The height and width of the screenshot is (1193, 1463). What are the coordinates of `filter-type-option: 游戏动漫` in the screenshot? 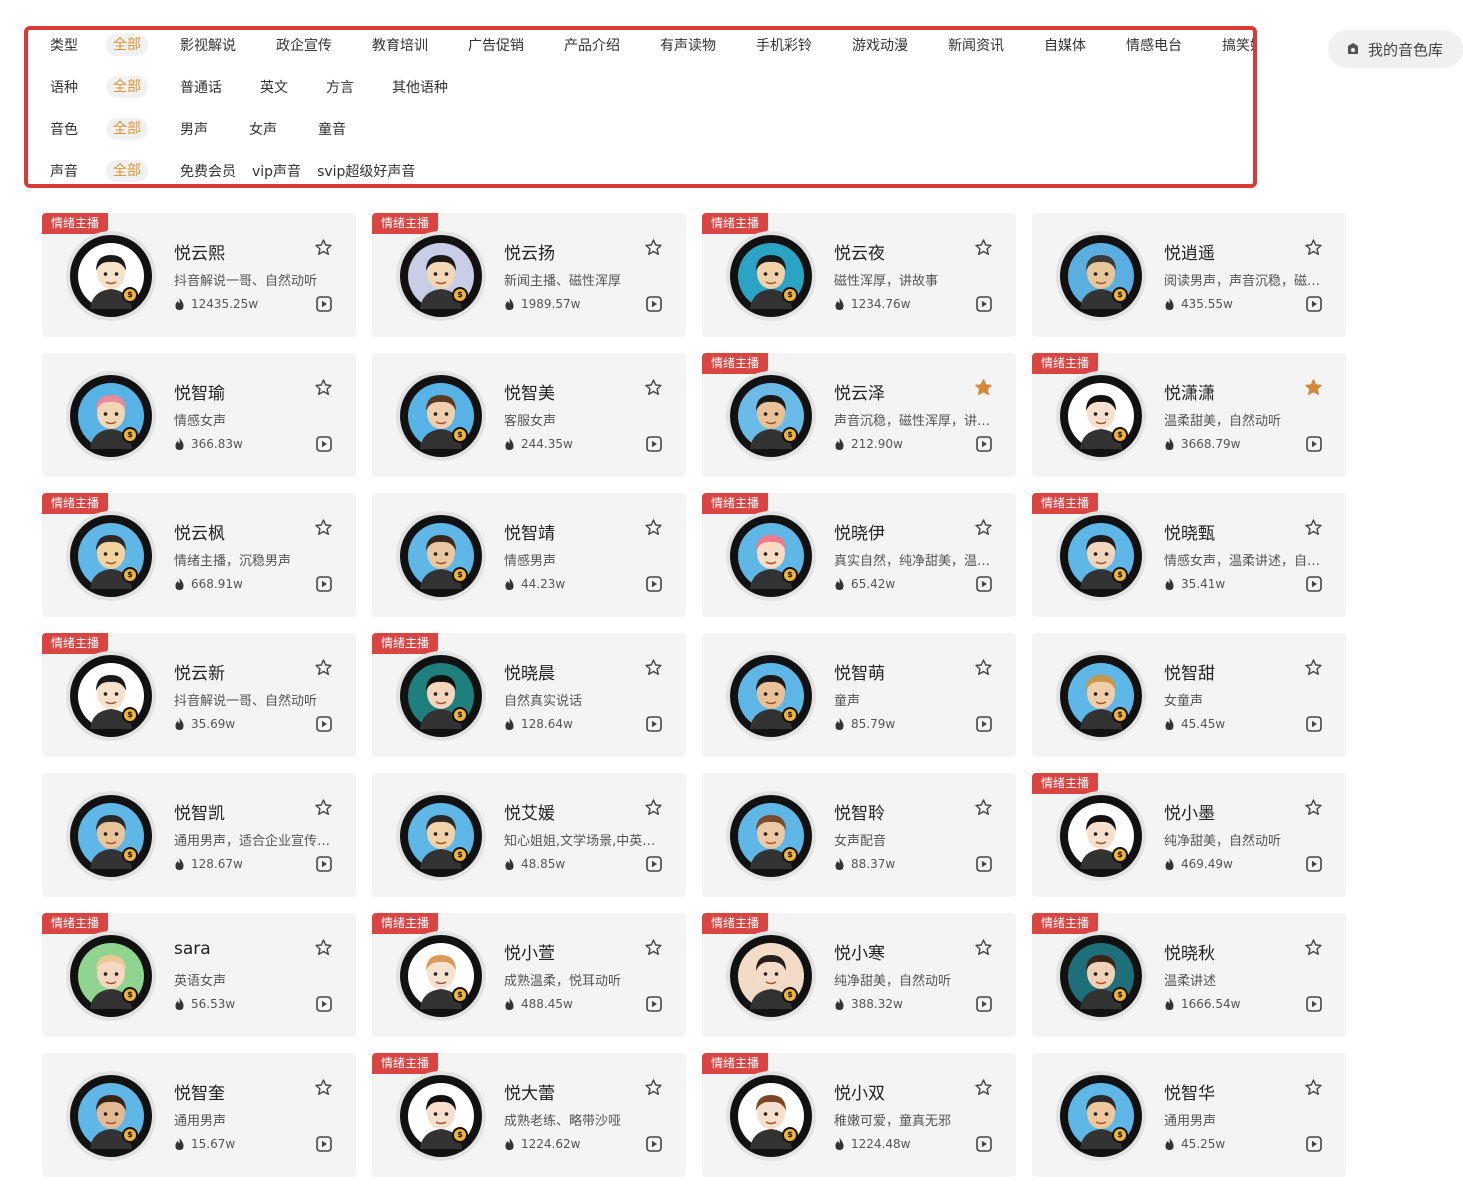 It's located at (900, 45).